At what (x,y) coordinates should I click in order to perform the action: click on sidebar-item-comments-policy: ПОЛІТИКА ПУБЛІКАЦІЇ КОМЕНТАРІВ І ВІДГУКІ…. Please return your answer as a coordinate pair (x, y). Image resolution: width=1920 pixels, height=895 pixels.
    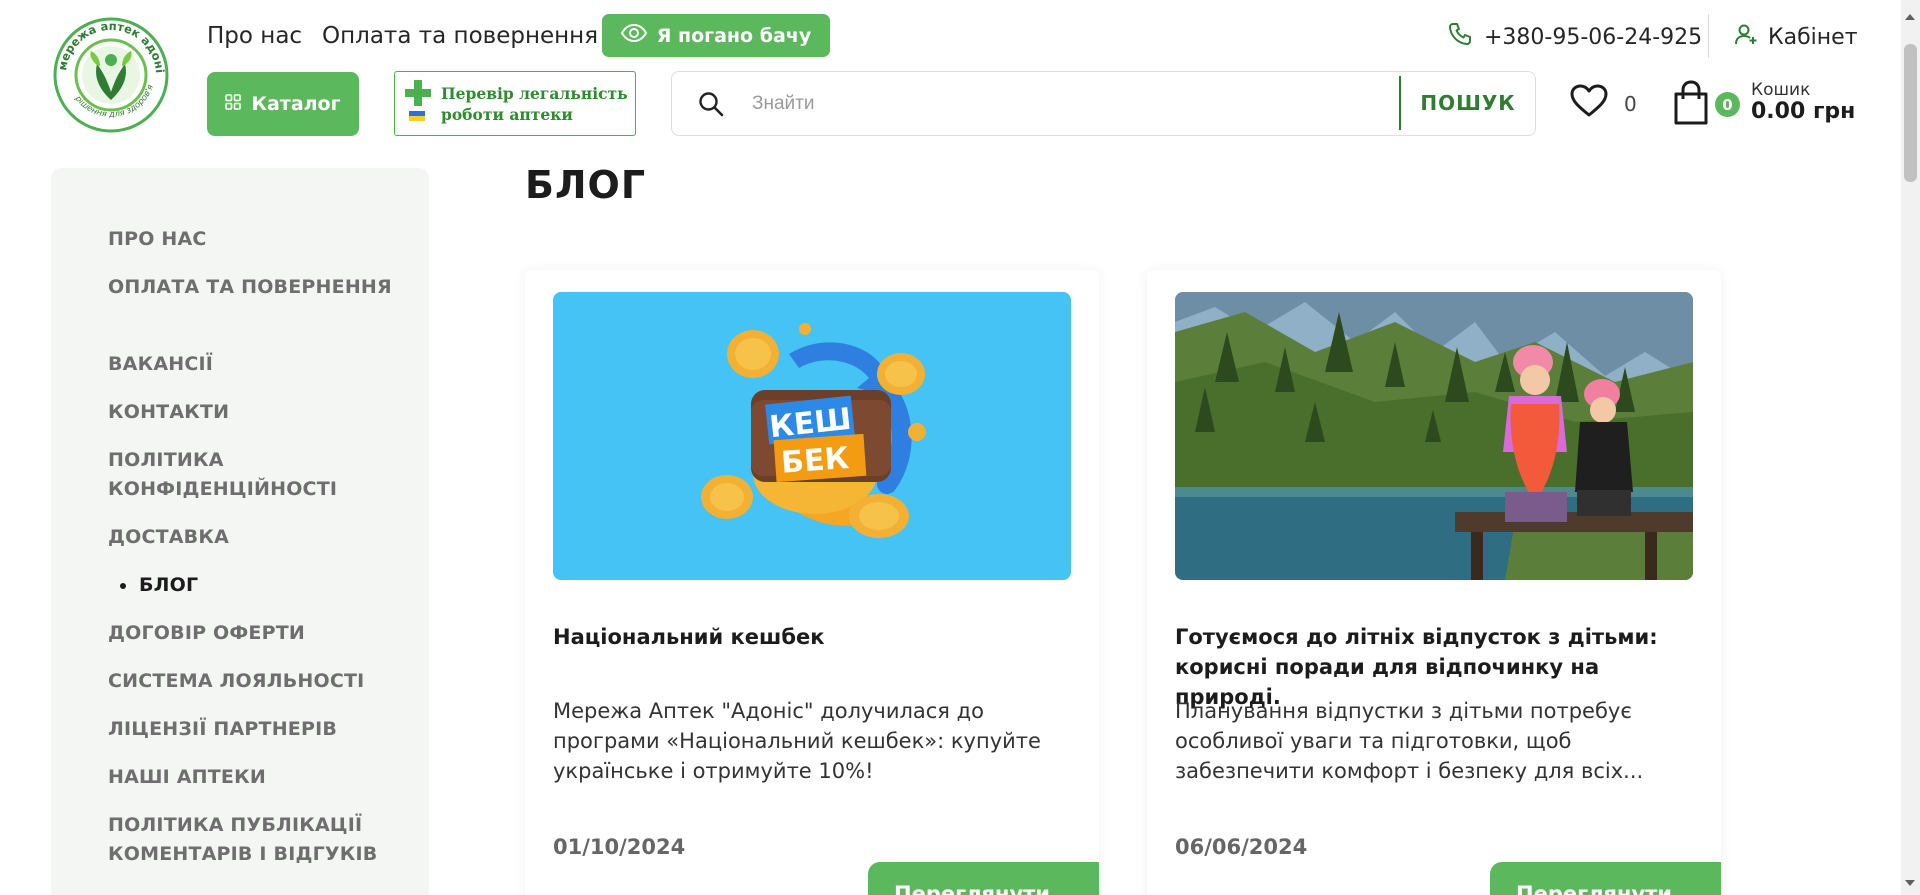
    Looking at the image, I should click on (258, 840).